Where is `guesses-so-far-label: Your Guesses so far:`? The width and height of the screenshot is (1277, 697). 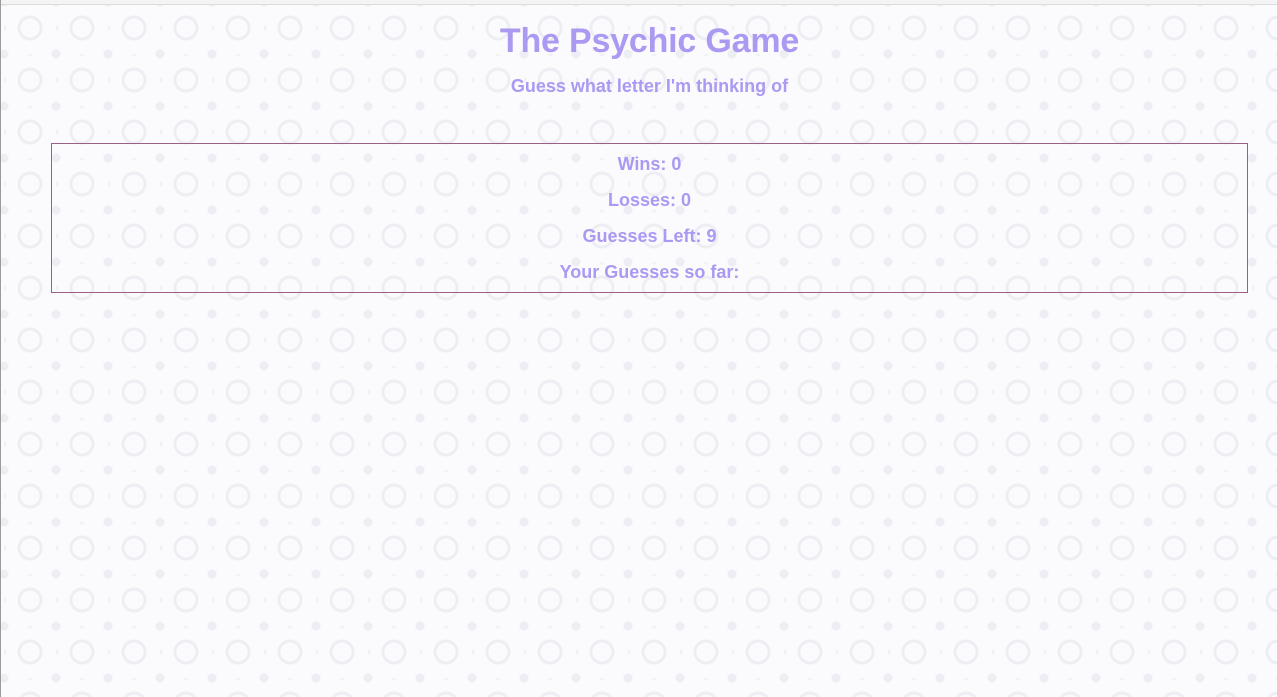 guesses-so-far-label: Your Guesses so far: is located at coordinates (649, 272).